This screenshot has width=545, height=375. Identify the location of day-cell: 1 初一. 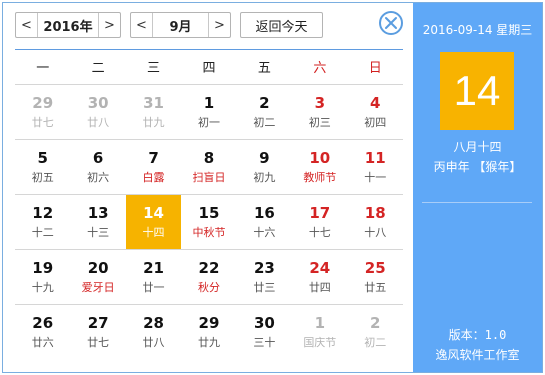
(208, 112).